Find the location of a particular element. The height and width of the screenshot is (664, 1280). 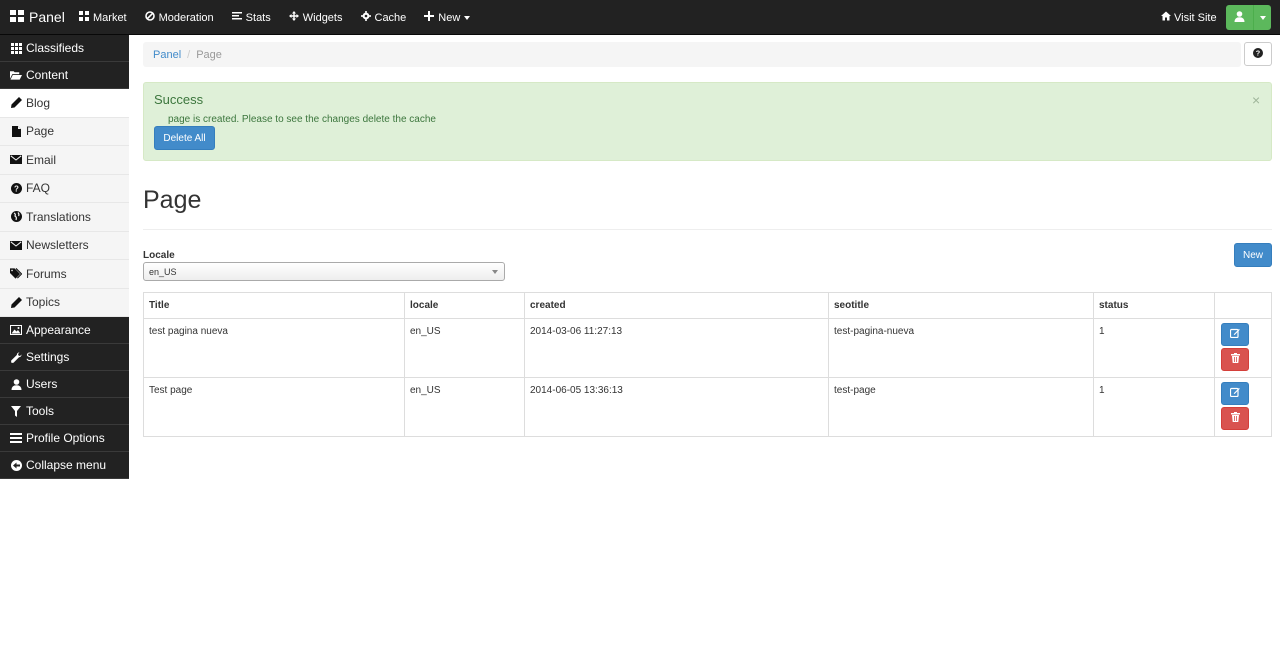

page-title: Page is located at coordinates (172, 200).